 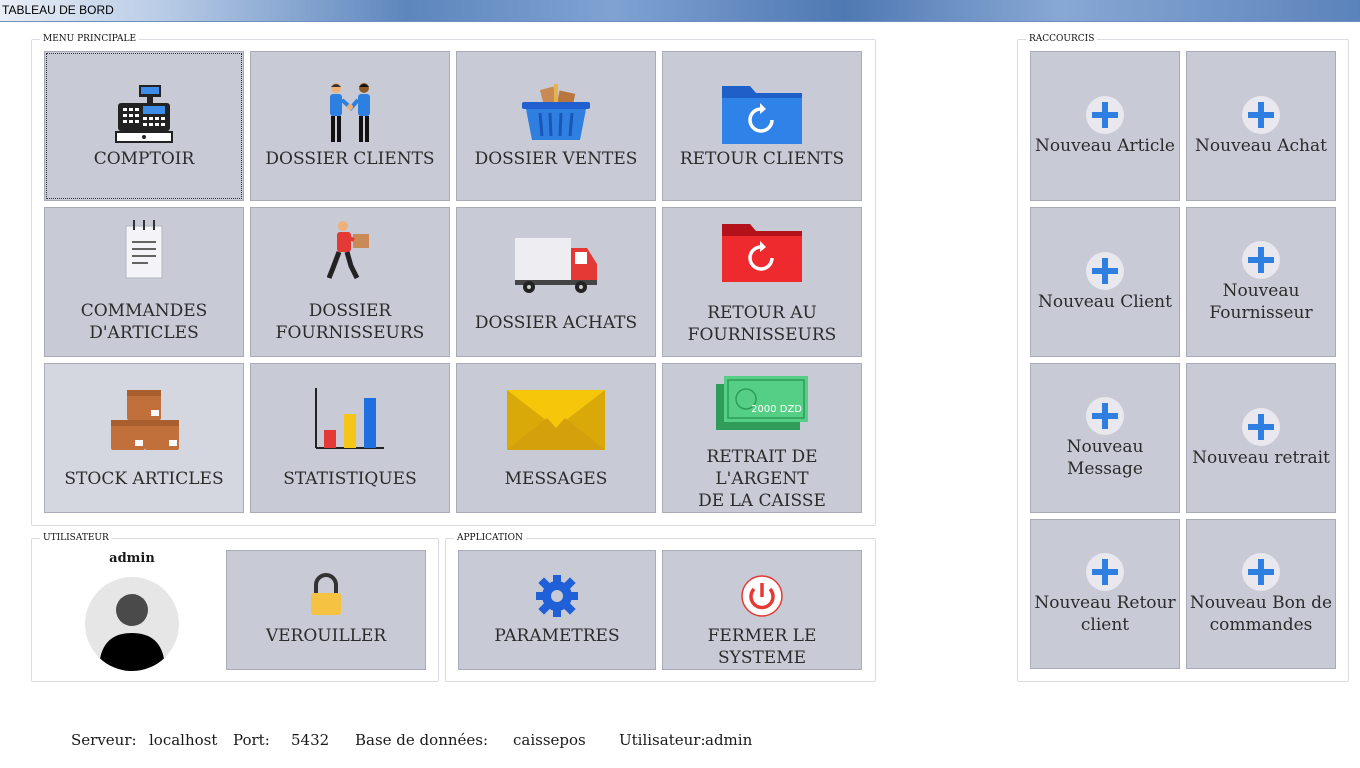 I want to click on status-user-label: Utilisateur:, so click(x=662, y=740).